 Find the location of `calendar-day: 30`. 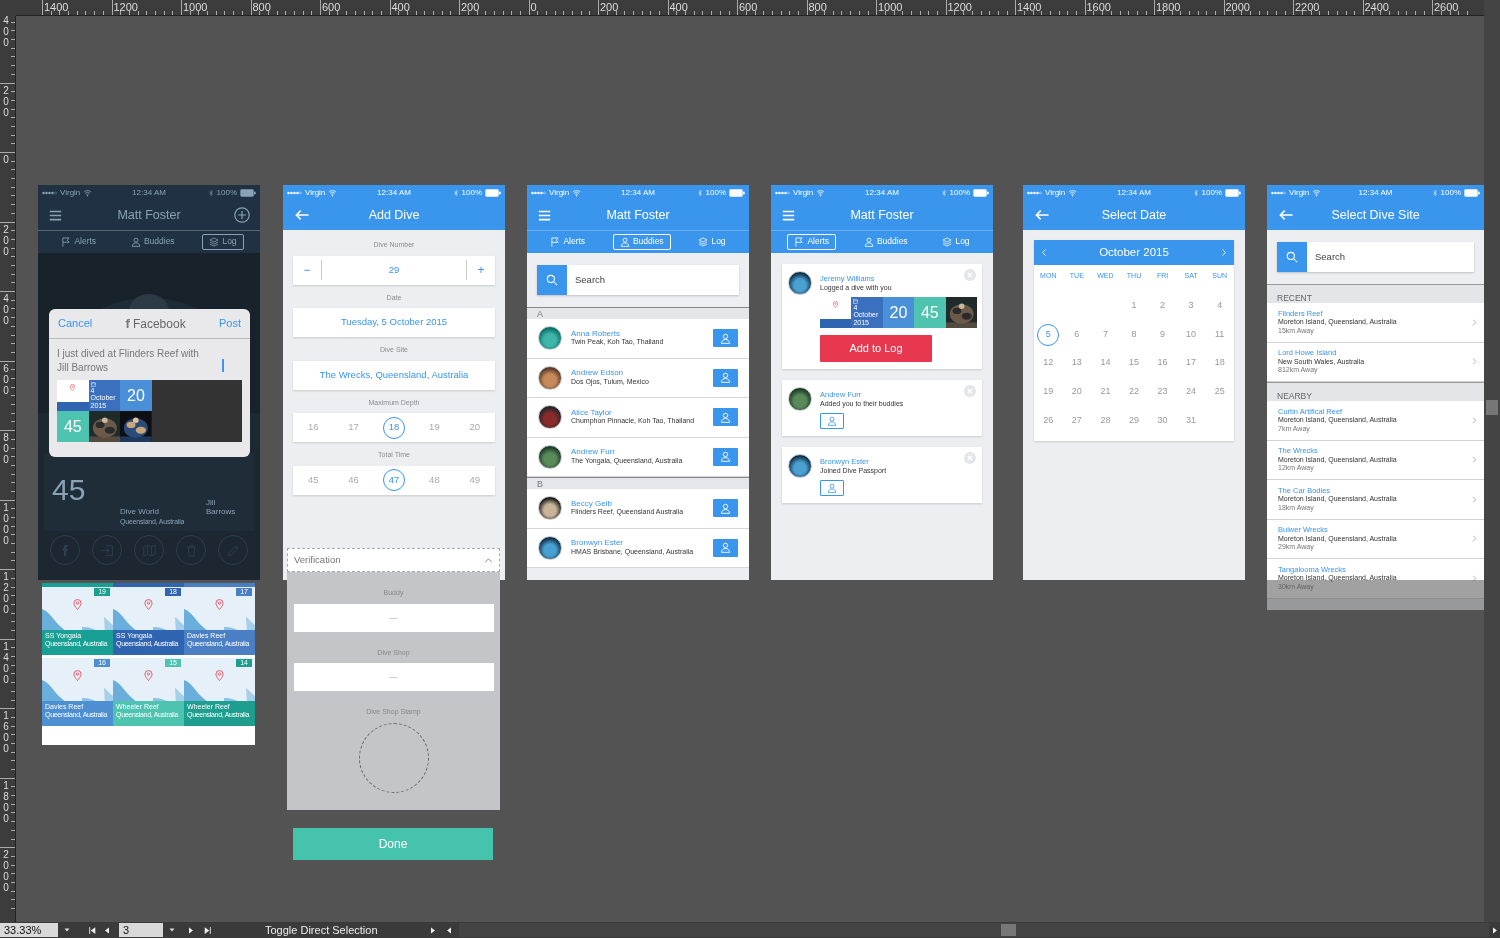

calendar-day: 30 is located at coordinates (1162, 420).